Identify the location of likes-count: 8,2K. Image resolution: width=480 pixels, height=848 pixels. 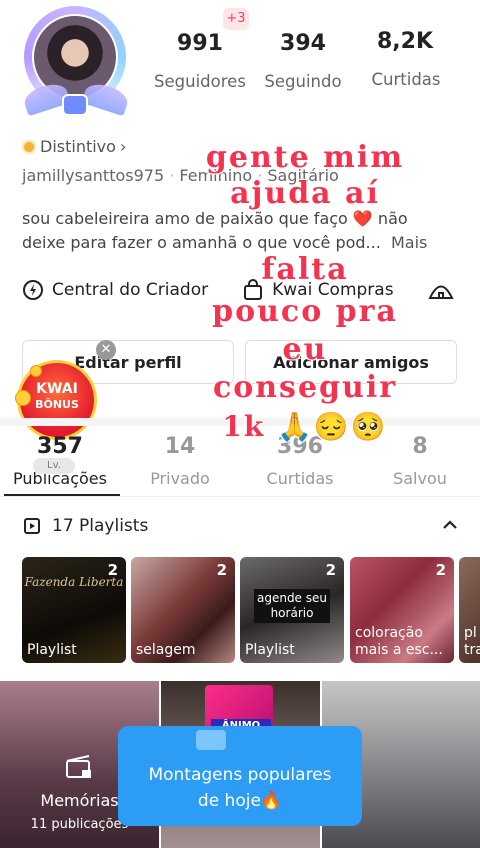
(405, 41).